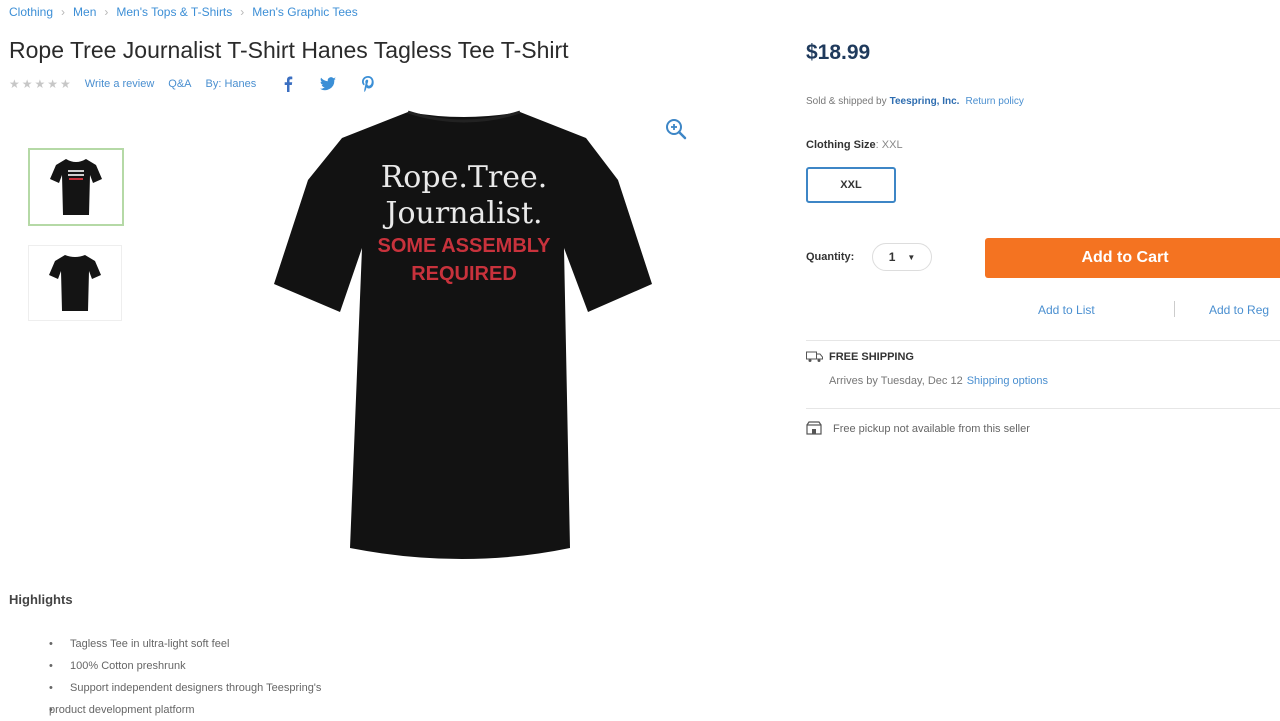 The width and height of the screenshot is (1280, 721). I want to click on highlights-heading: Highlights, so click(41, 599).